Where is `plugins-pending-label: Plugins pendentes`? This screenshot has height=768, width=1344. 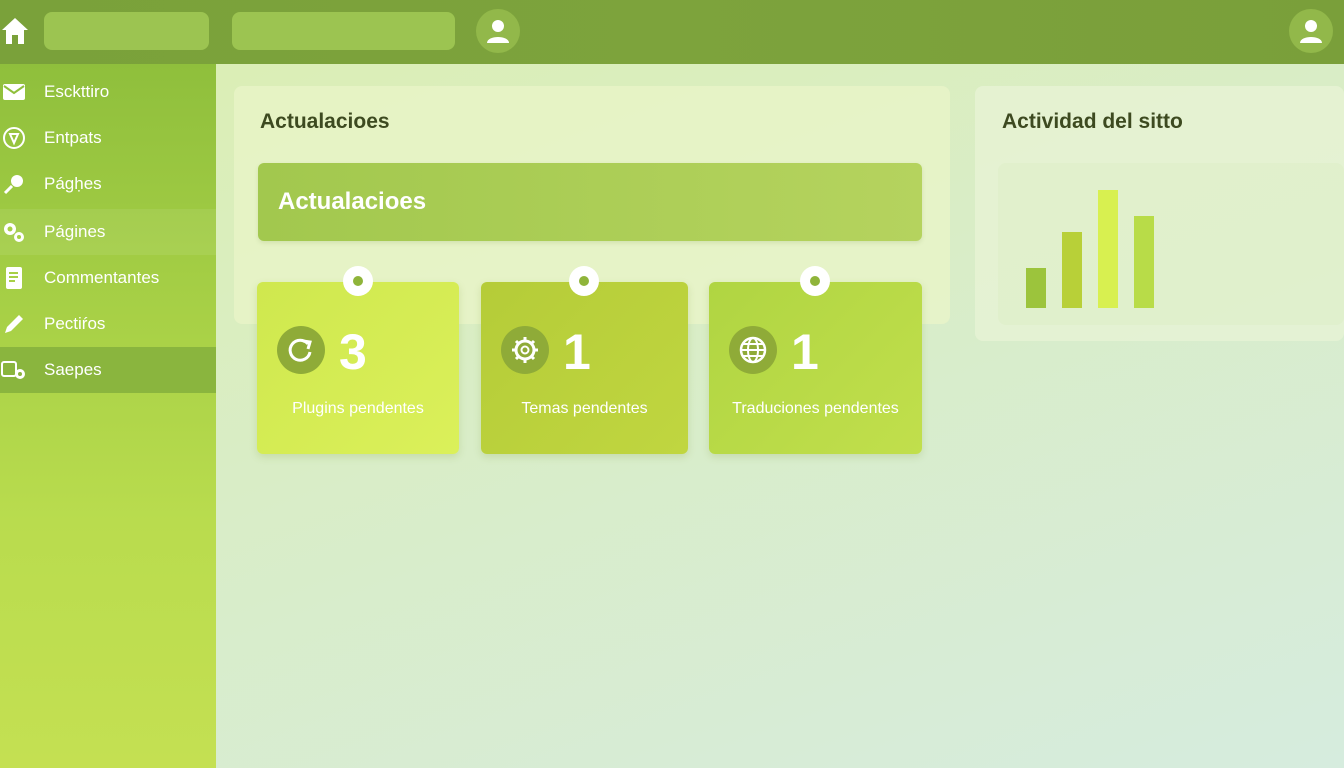
plugins-pending-label: Plugins pendentes is located at coordinates (358, 408).